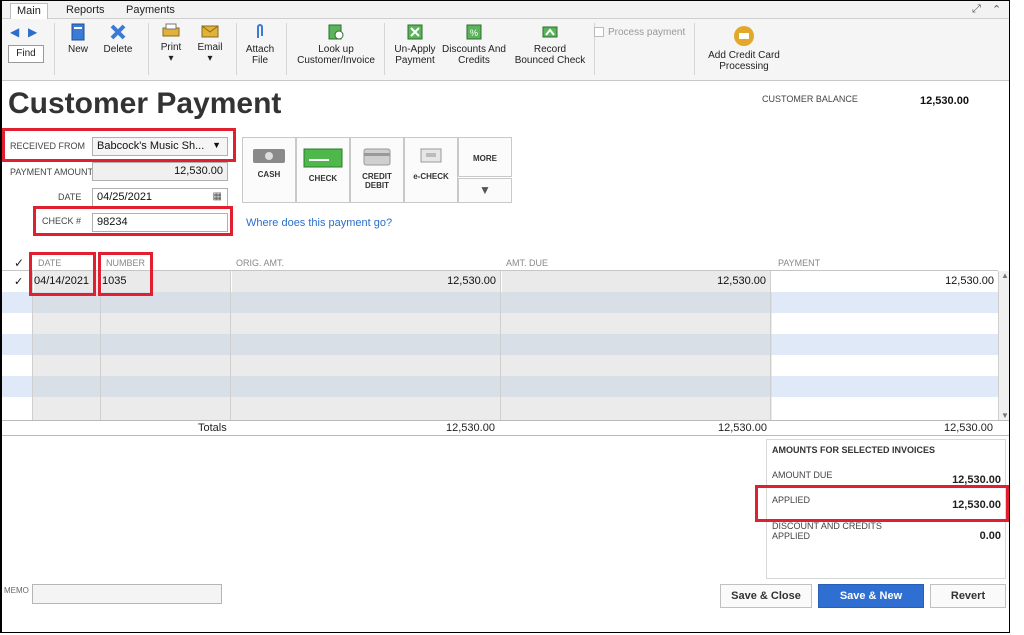 The image size is (1024, 635). What do you see at coordinates (209, 58) in the screenshot?
I see `email-dropdown-icon: ▾` at bounding box center [209, 58].